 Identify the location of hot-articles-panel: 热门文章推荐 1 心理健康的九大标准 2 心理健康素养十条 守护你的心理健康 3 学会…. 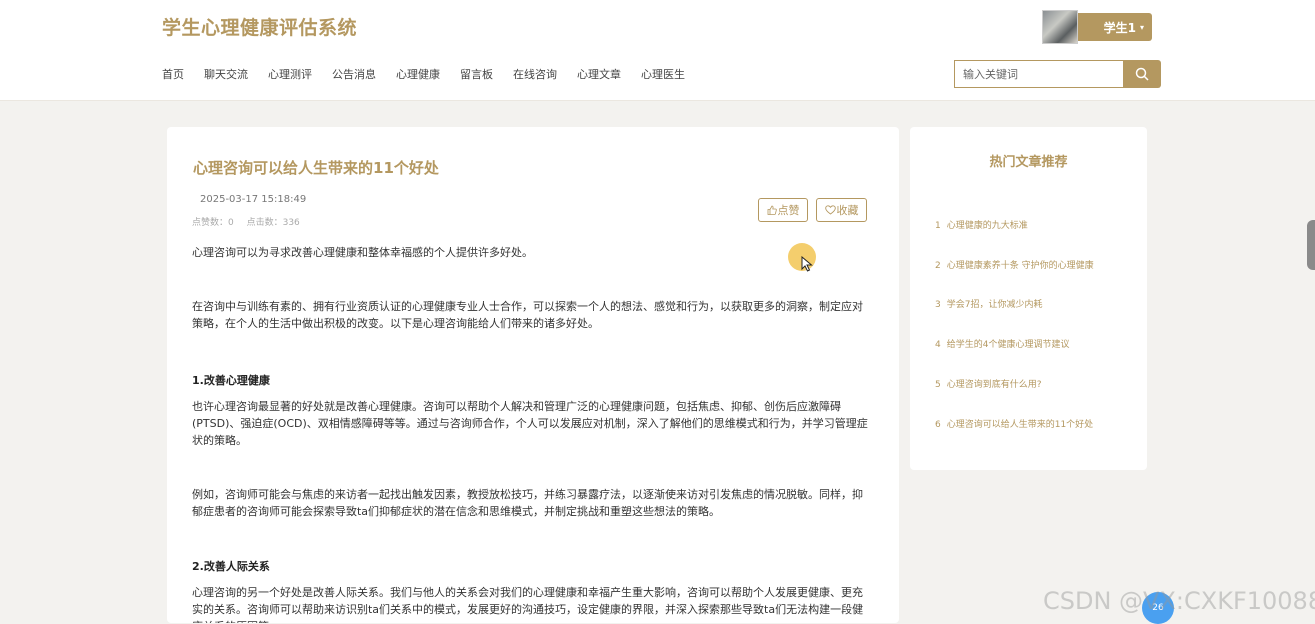
(1028, 298).